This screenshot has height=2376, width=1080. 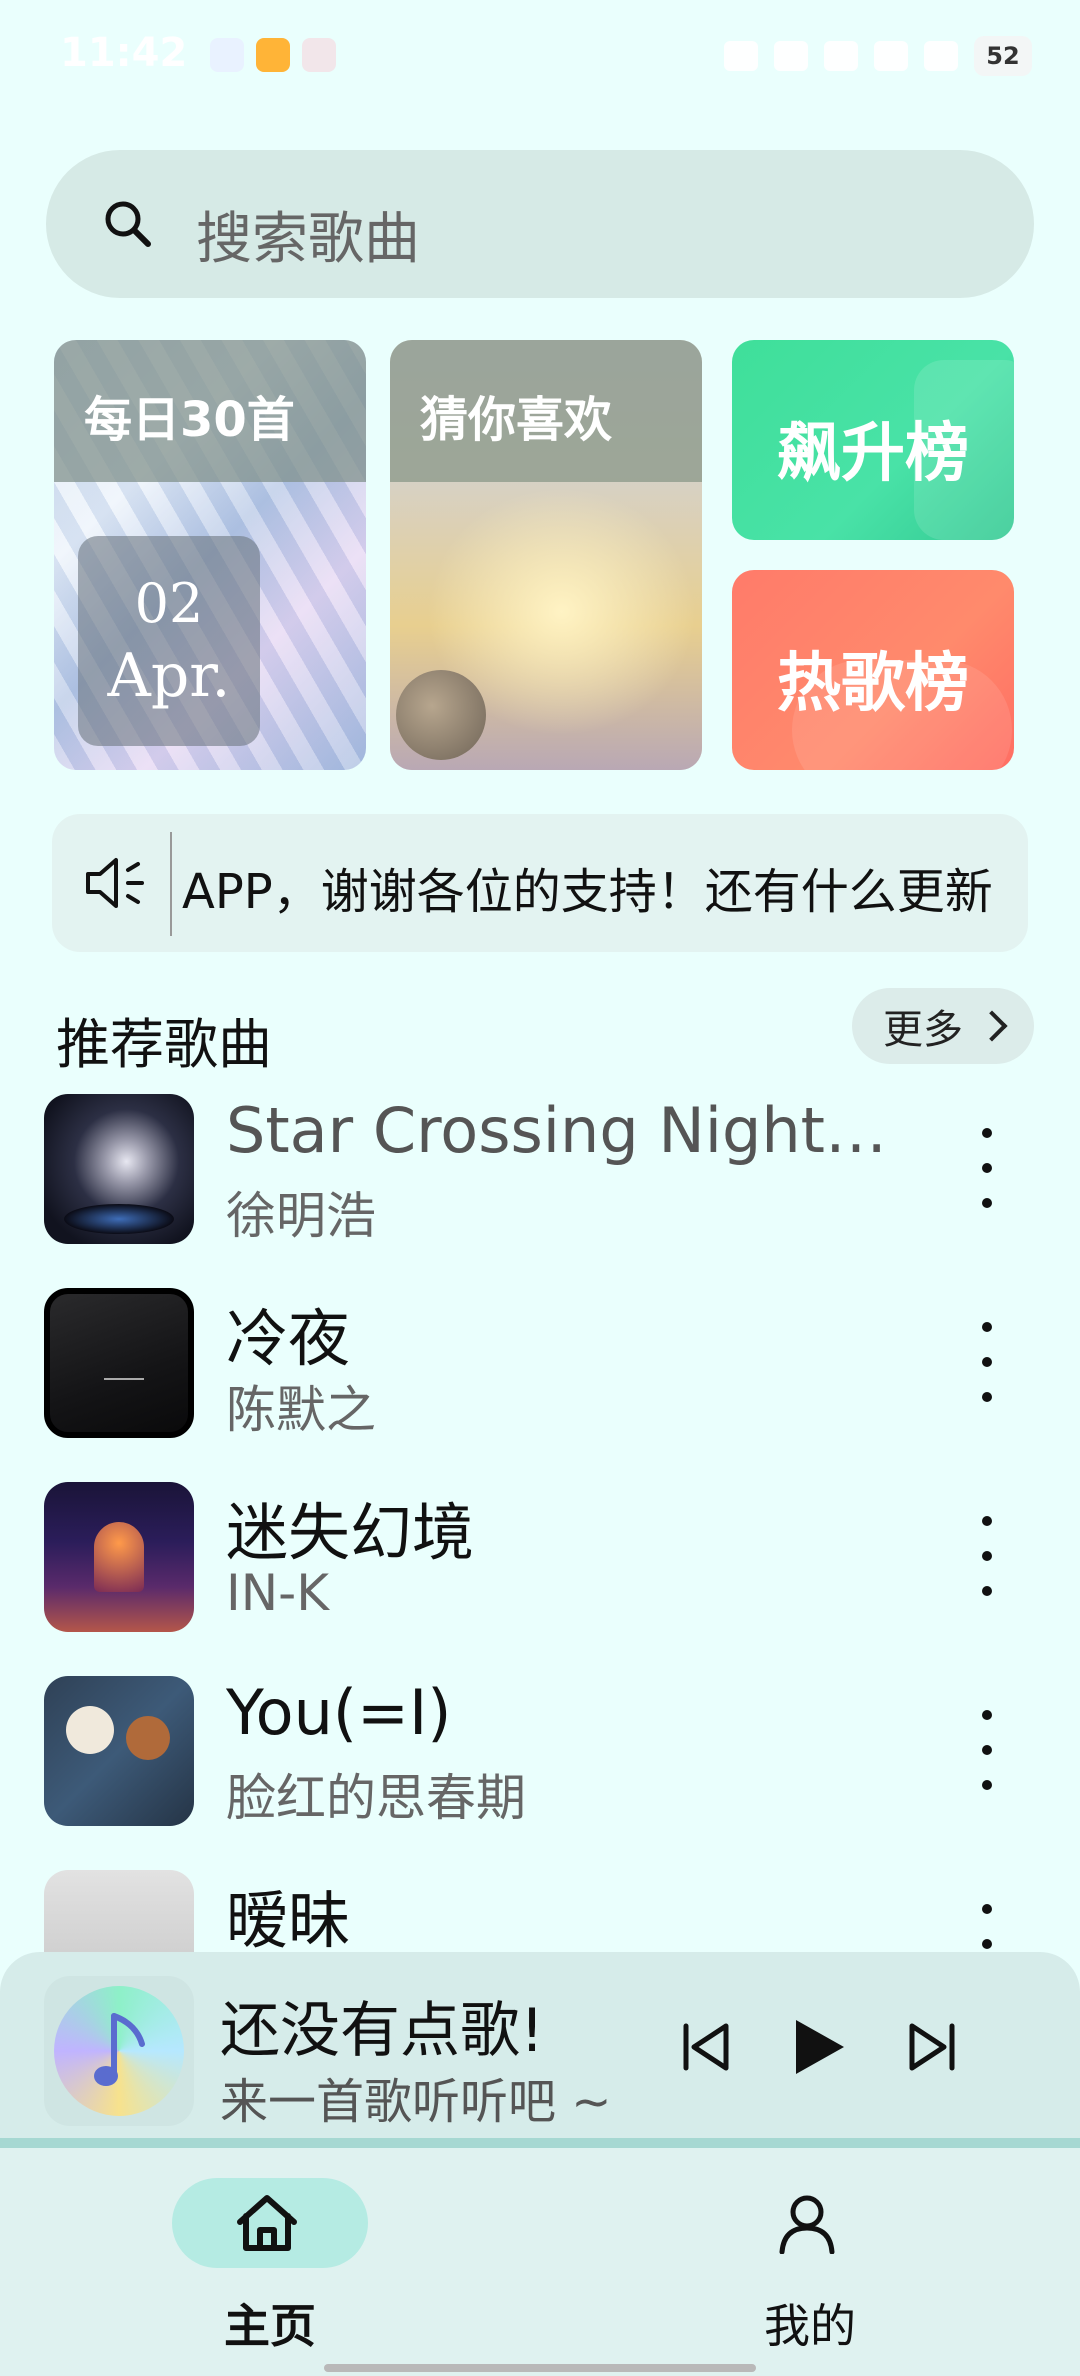 I want to click on bottom-tab-bar: 主页 我的, so click(x=540, y=2262).